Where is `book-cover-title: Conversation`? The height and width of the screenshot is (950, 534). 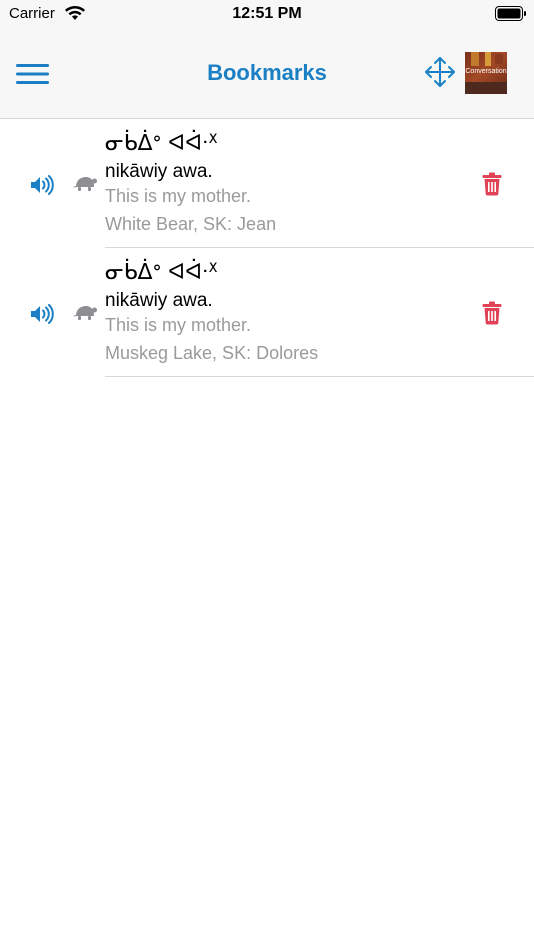 book-cover-title: Conversation is located at coordinates (486, 71).